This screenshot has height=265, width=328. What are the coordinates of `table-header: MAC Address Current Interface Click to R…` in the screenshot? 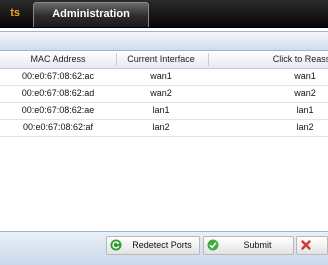 It's located at (164, 60).